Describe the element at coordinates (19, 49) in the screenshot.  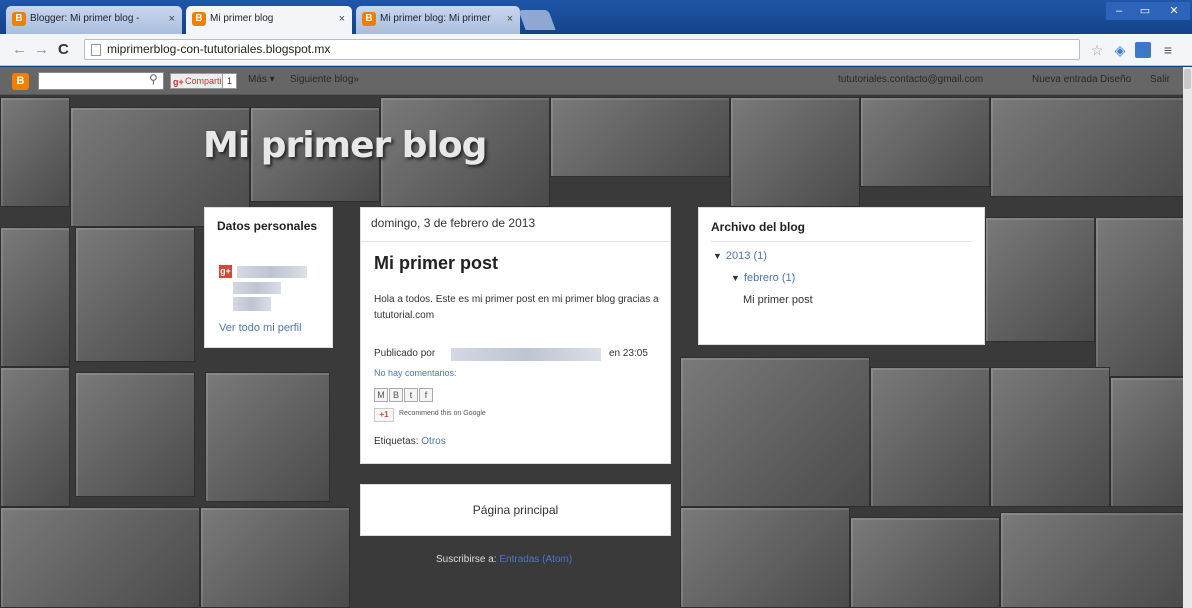
I see `back-icon: ←` at that location.